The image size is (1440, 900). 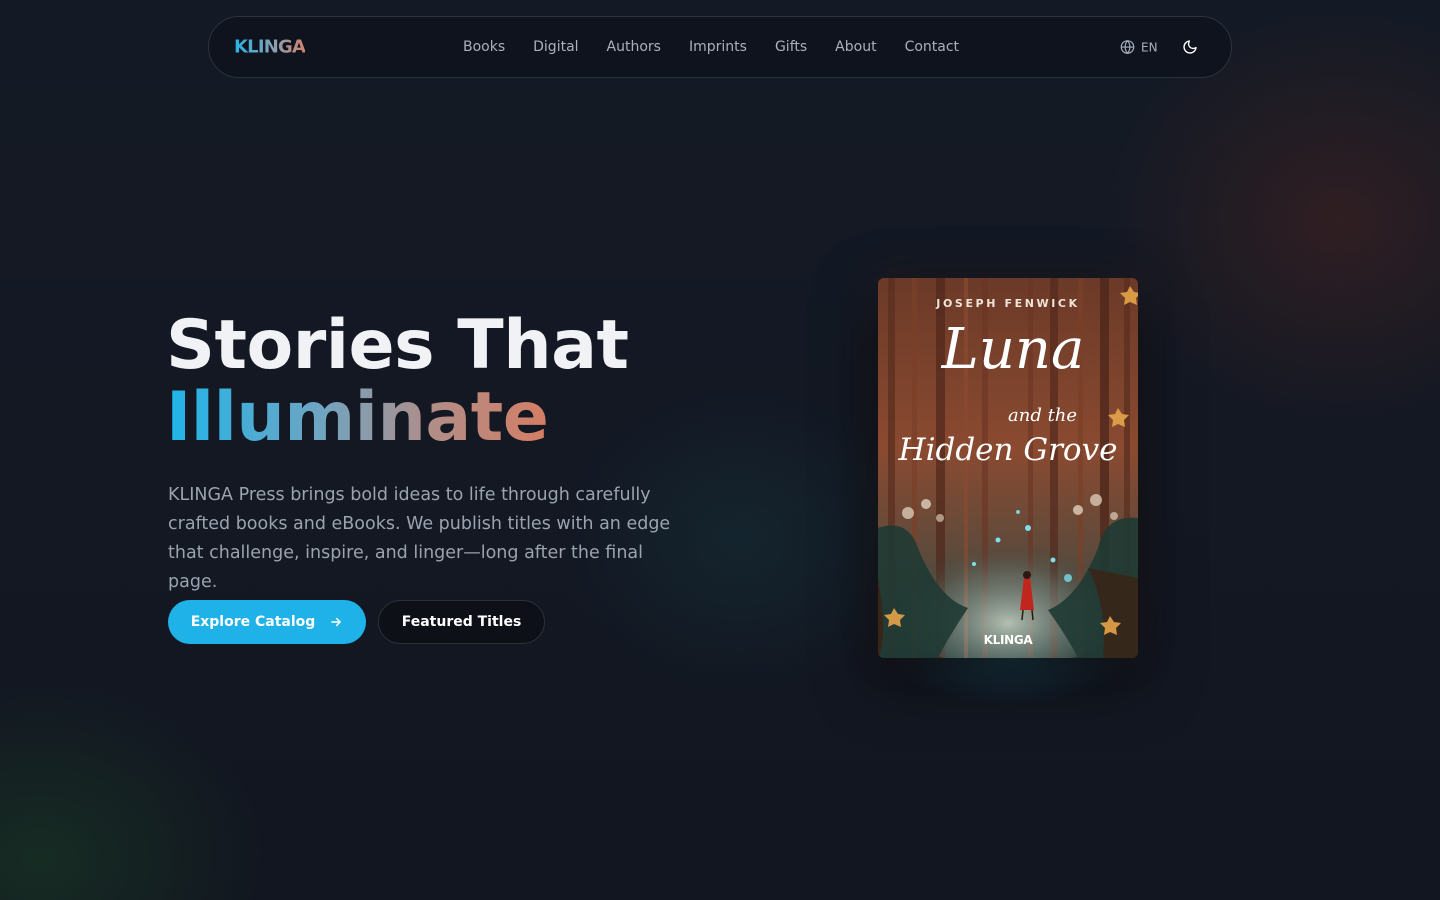 What do you see at coordinates (336, 622) in the screenshot?
I see `arrow-right-icon` at bounding box center [336, 622].